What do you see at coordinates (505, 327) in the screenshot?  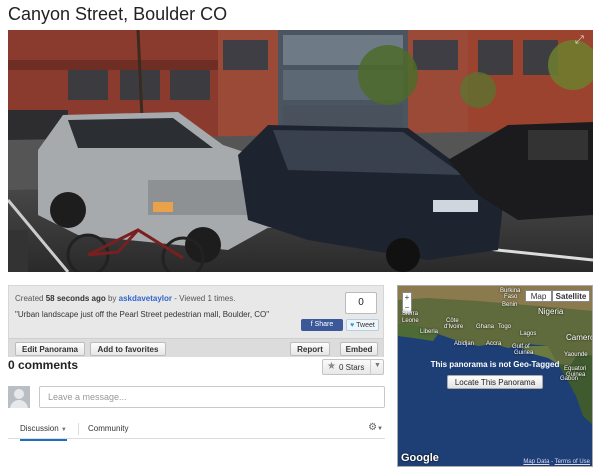 I see `map-label: Togo` at bounding box center [505, 327].